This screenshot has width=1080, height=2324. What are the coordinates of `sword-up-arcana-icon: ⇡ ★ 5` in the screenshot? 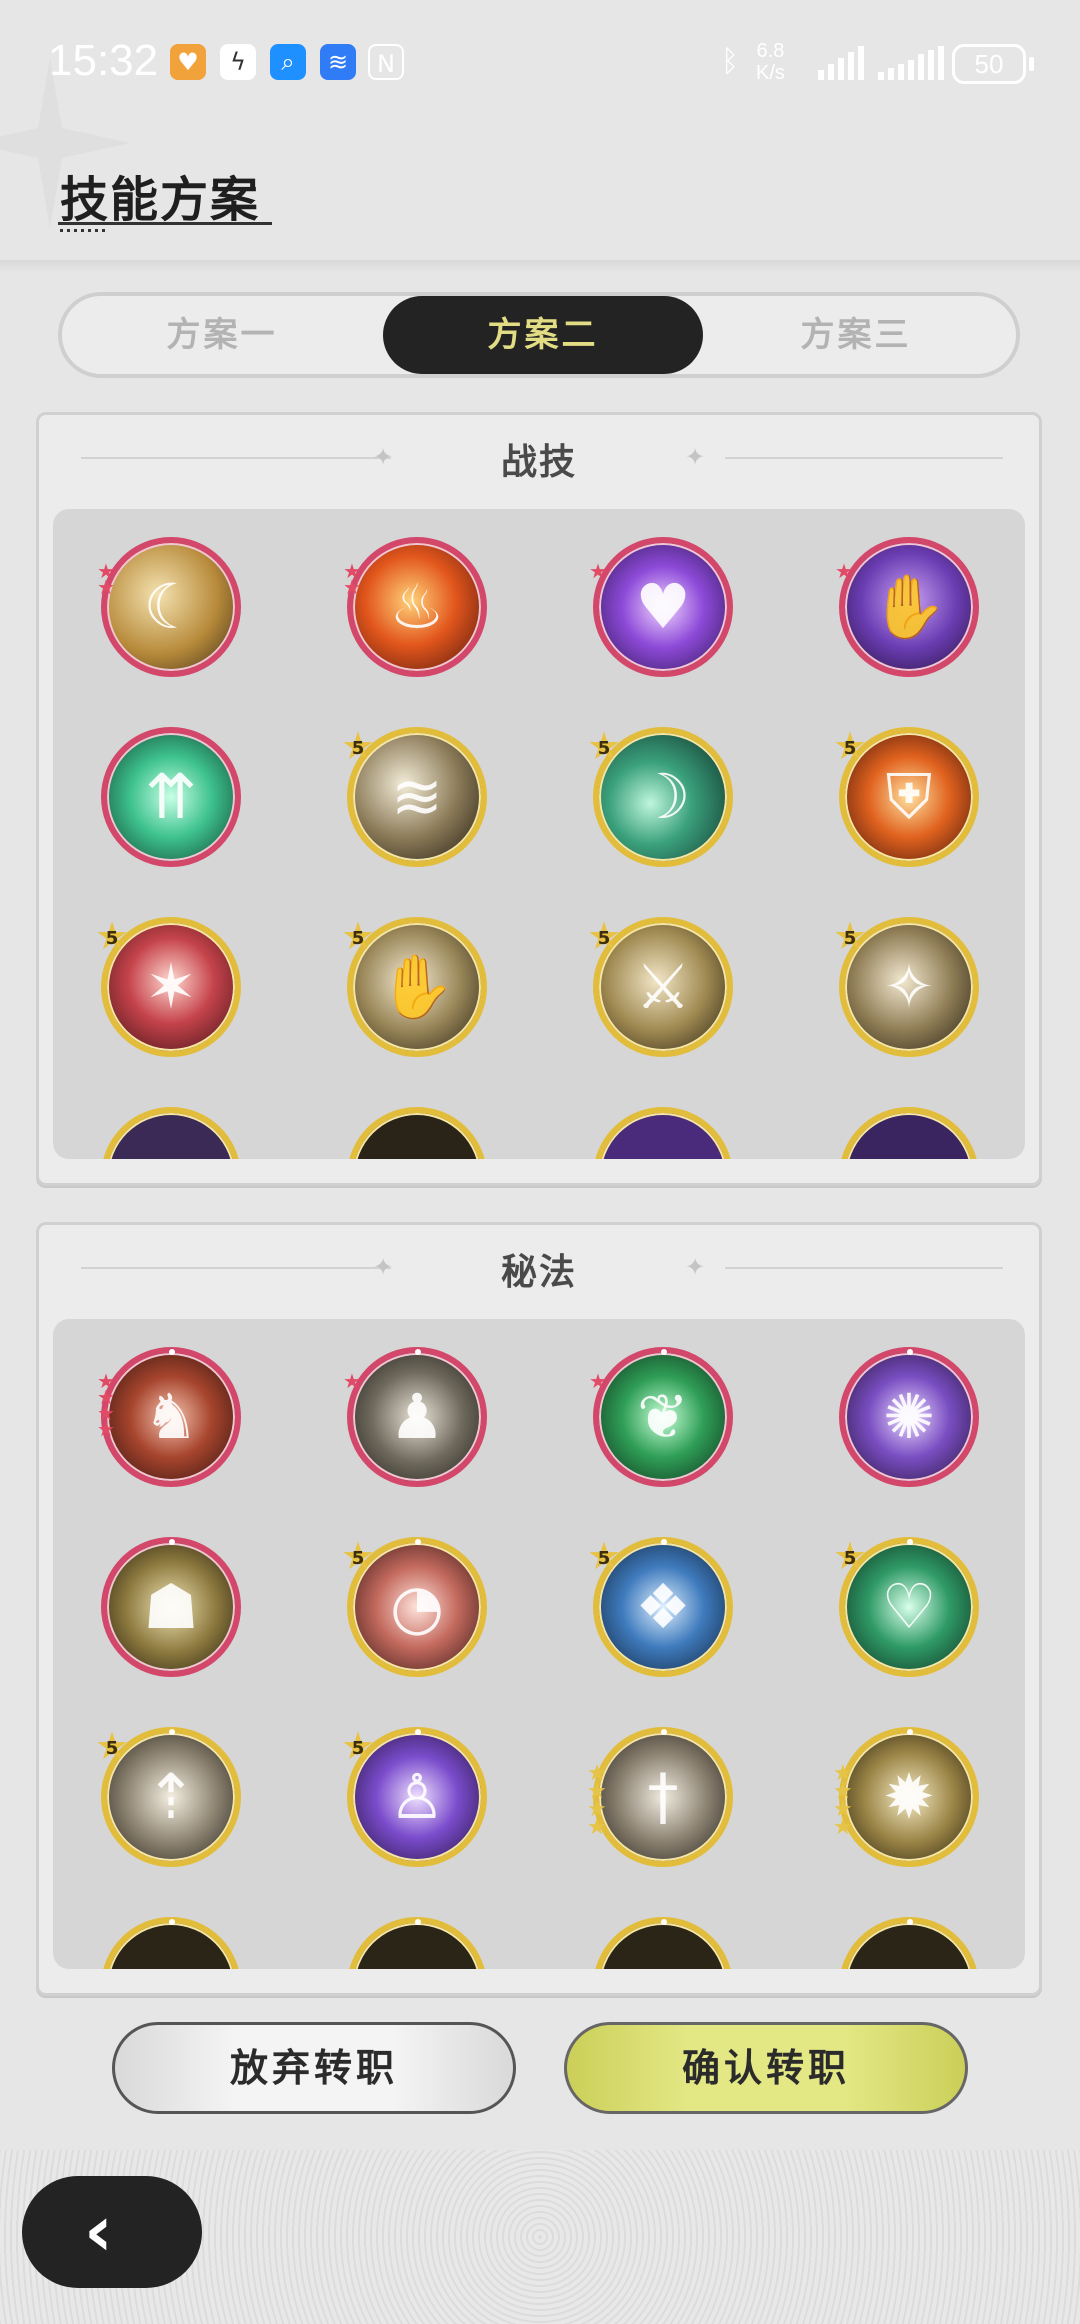 It's located at (168, 1797).